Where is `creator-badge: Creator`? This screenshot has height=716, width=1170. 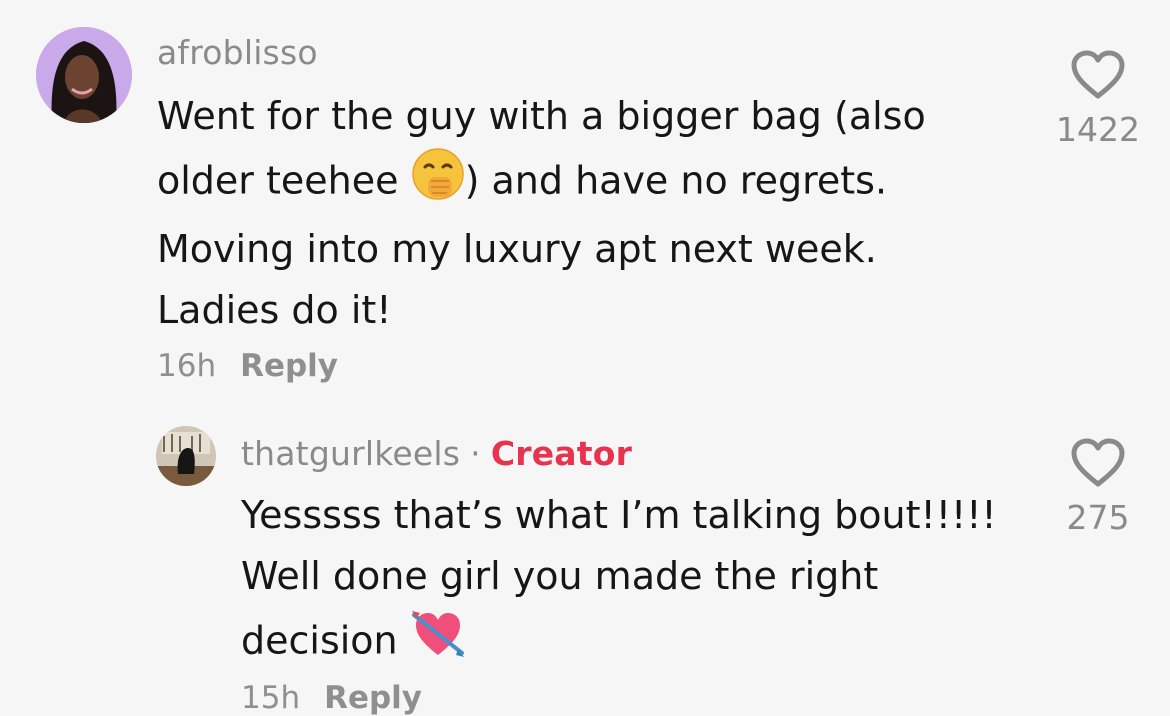 creator-badge: Creator is located at coordinates (561, 453).